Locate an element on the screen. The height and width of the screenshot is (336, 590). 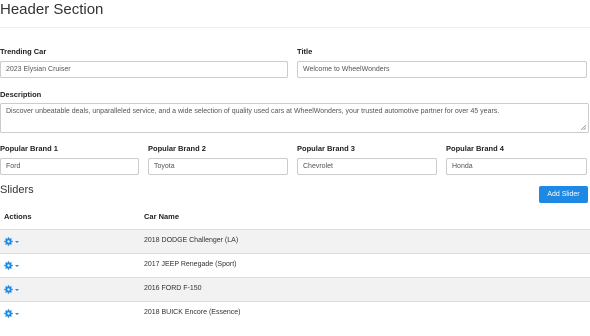
add-slider-button: Add Slider is located at coordinates (563, 194).